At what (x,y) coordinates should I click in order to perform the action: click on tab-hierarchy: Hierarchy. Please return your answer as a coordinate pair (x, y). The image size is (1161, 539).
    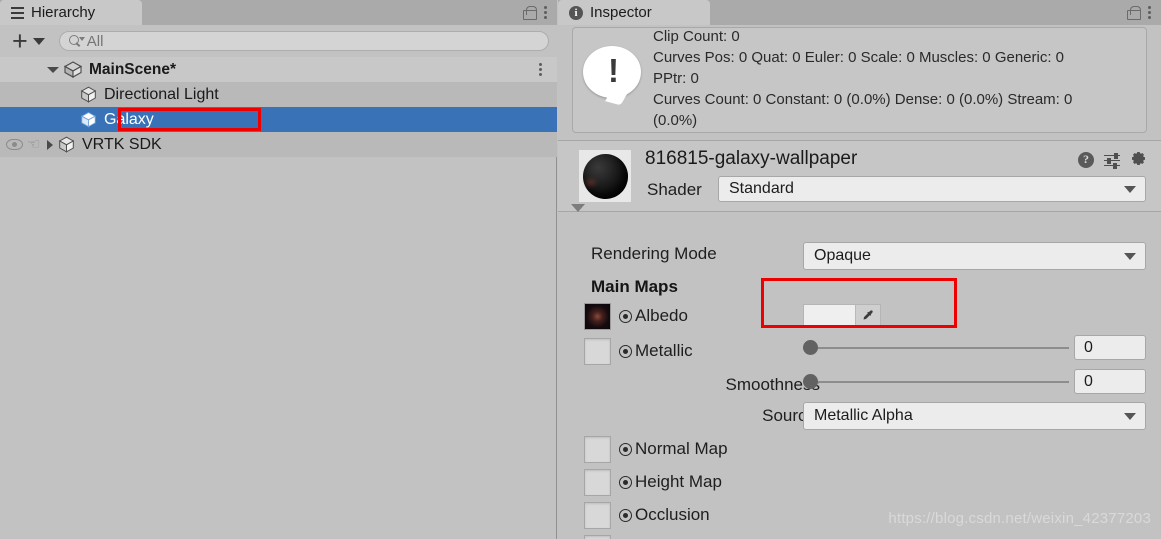
    Looking at the image, I should click on (71, 12).